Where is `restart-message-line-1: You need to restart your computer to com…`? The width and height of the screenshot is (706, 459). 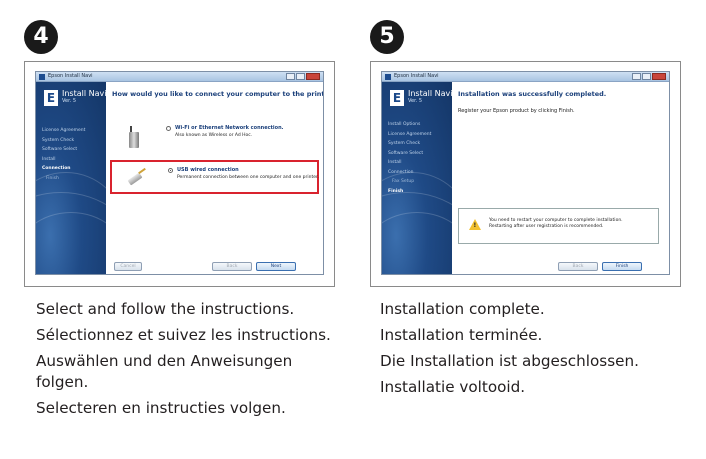
restart-message-line-1: You need to restart your computer to com… is located at coordinates (556, 220).